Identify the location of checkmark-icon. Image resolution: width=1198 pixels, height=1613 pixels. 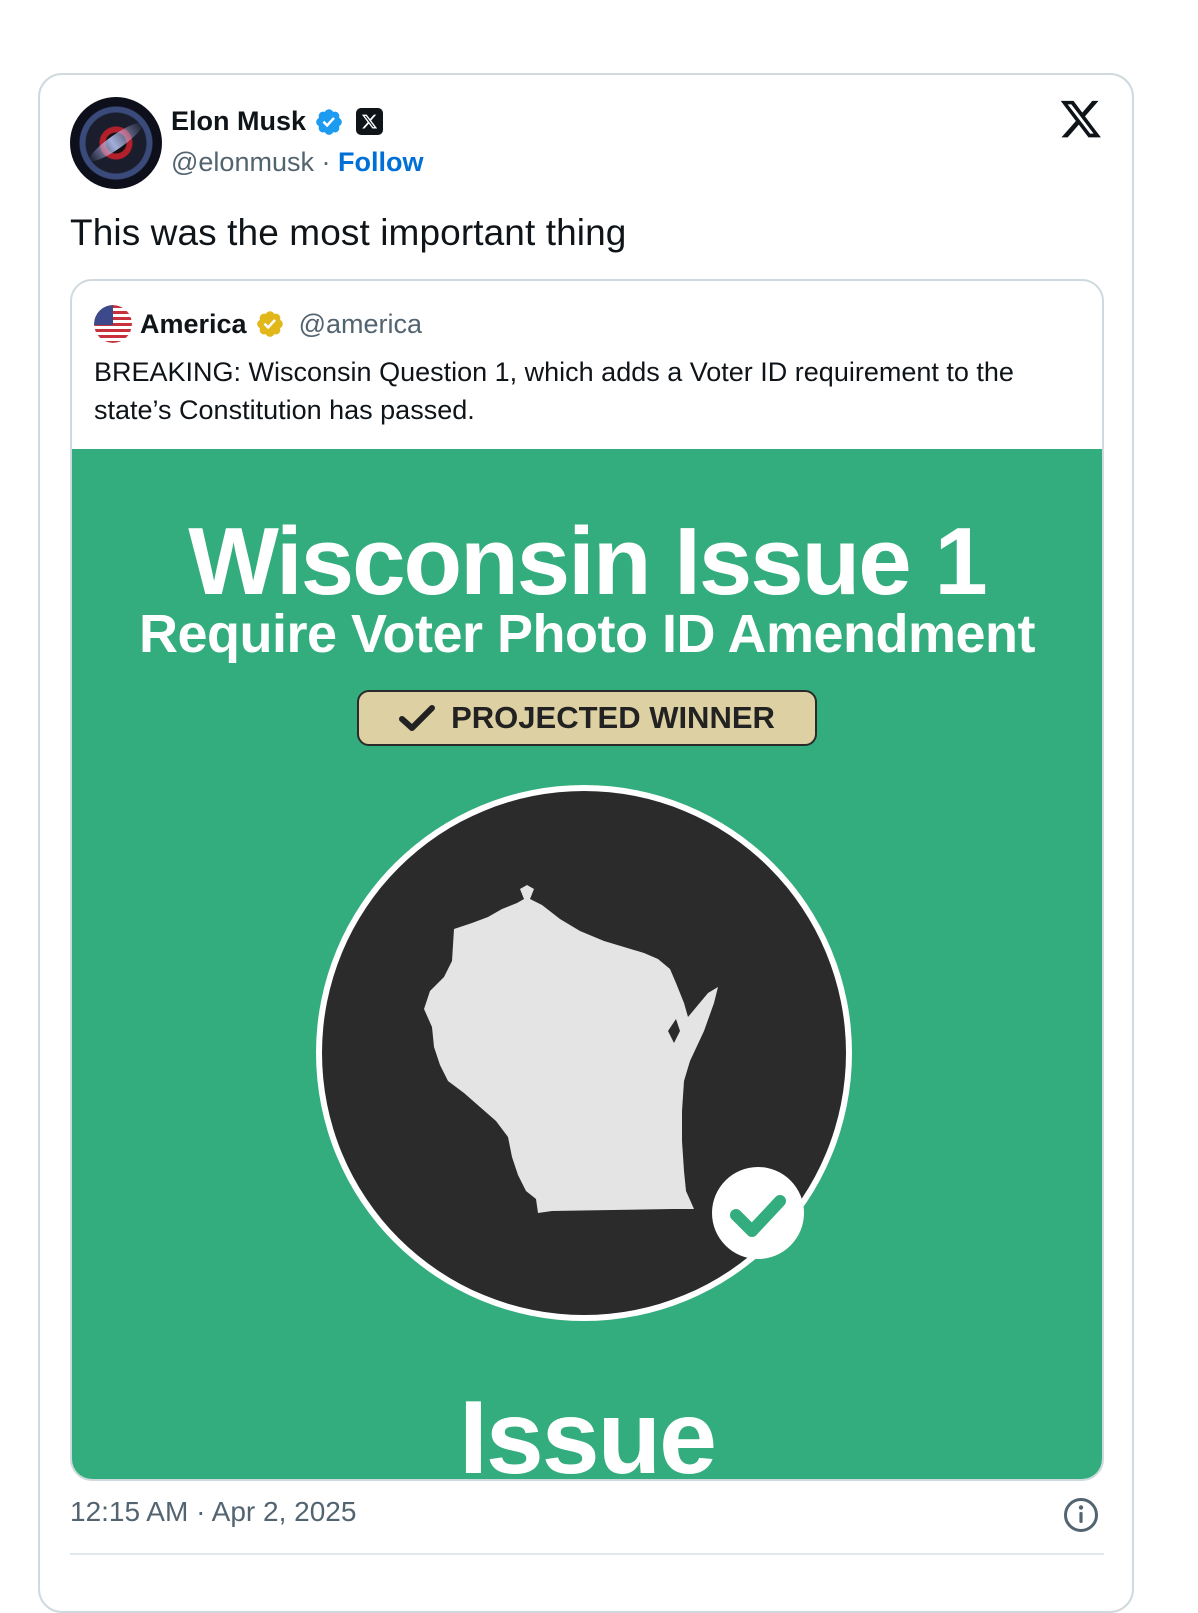
(417, 718).